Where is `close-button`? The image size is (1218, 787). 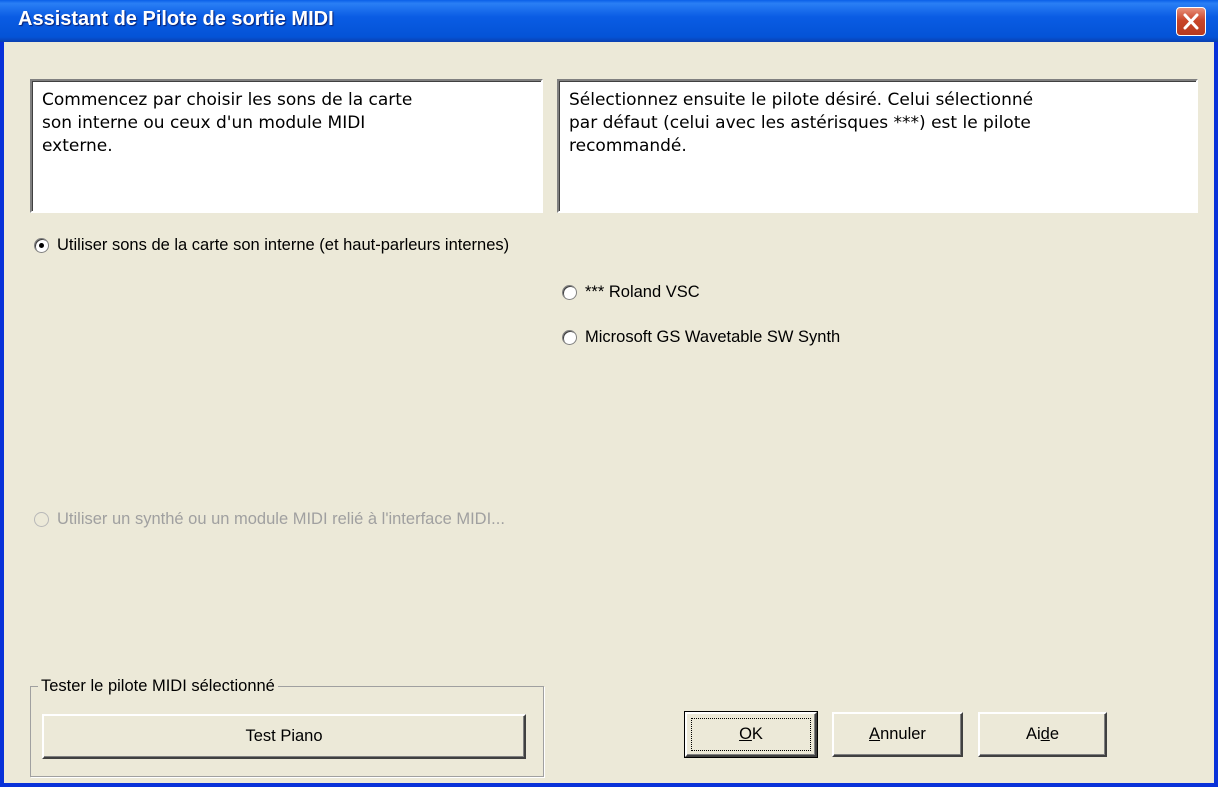
close-button is located at coordinates (1191, 21).